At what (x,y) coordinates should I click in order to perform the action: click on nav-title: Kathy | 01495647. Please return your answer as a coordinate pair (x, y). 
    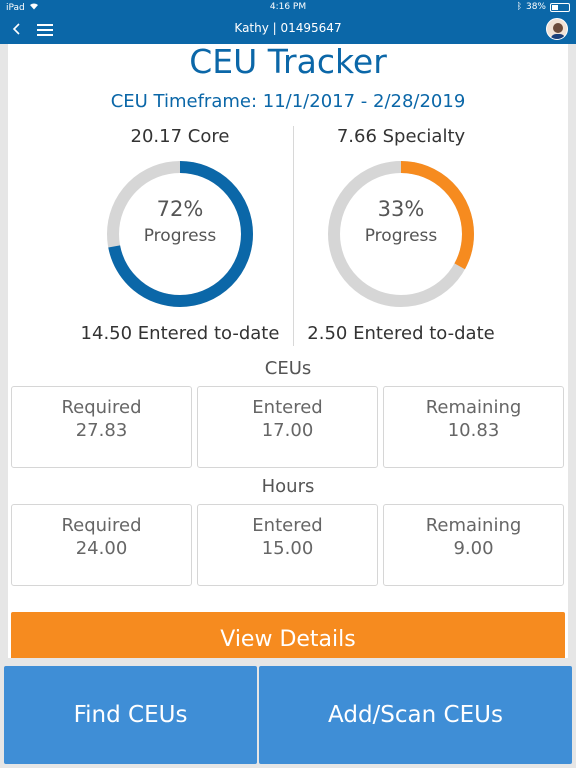
    Looking at the image, I should click on (288, 28).